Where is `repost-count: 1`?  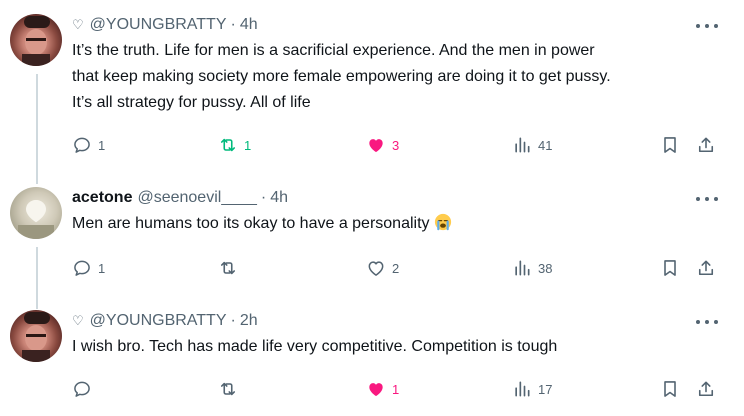 repost-count: 1 is located at coordinates (248, 145).